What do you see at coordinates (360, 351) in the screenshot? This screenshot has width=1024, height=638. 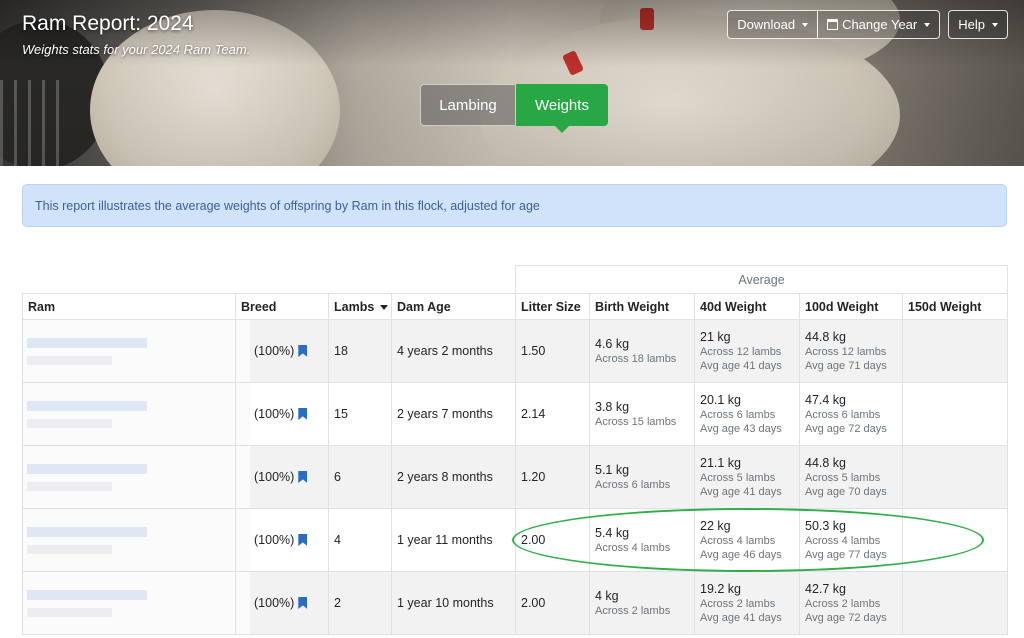 I see `lambs-cell: 18` at bounding box center [360, 351].